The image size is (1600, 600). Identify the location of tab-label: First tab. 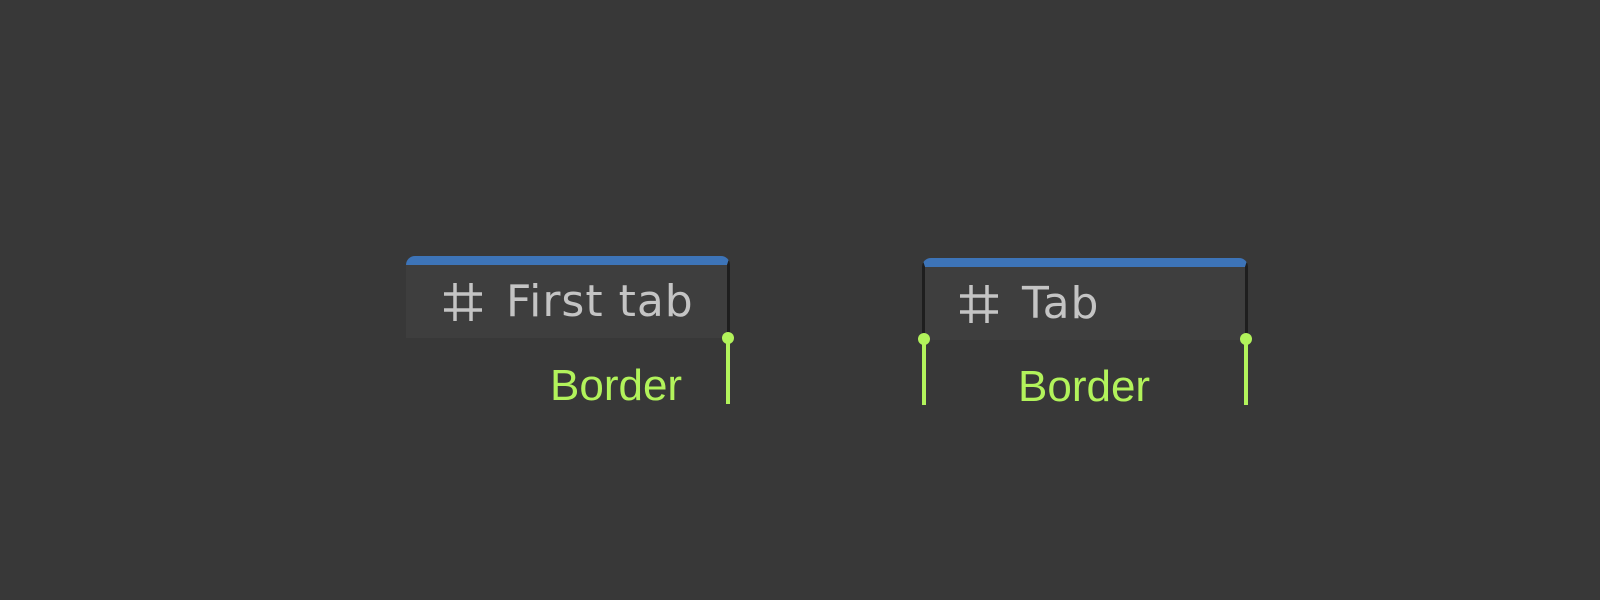
(600, 301).